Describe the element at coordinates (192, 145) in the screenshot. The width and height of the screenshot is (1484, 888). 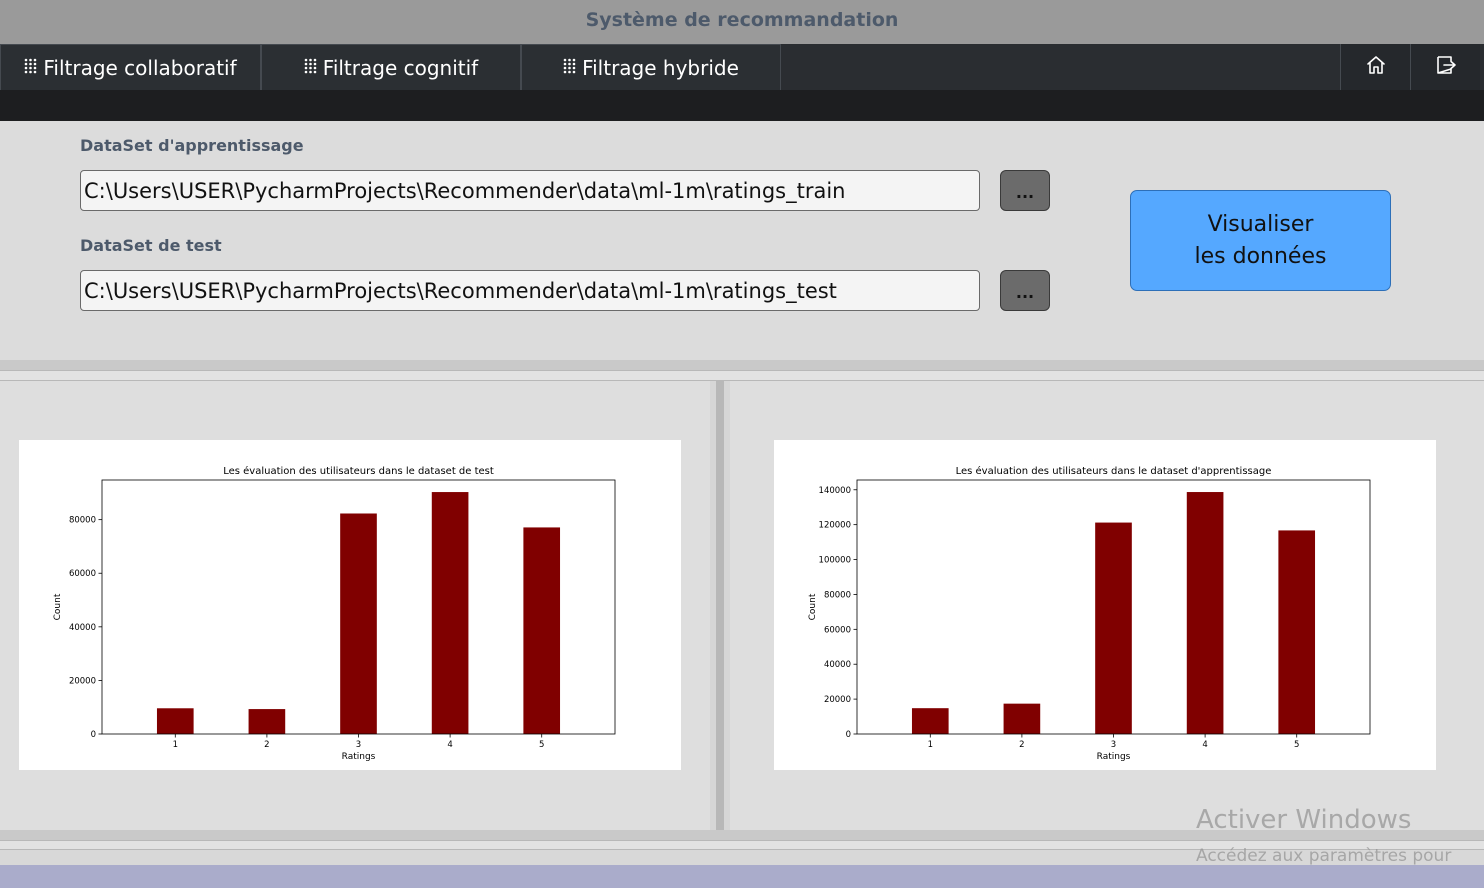
I see `train-dataset-label: DataSet d'apprentissage` at that location.